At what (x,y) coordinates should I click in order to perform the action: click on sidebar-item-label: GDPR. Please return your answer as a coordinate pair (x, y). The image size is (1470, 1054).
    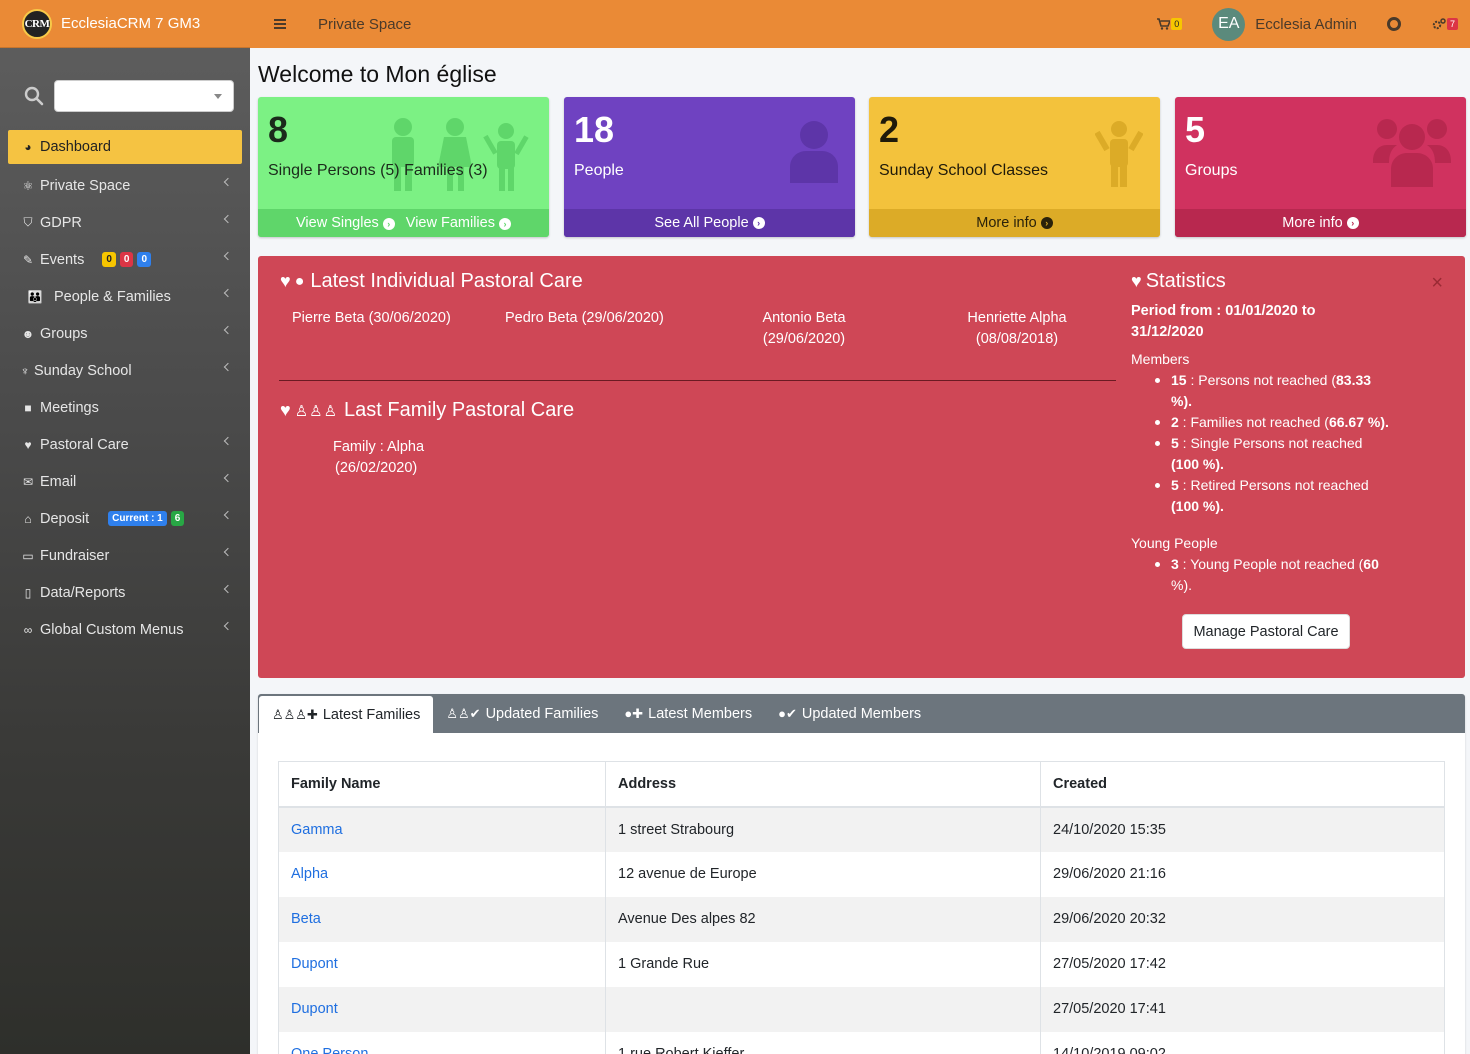
    Looking at the image, I should click on (61, 222).